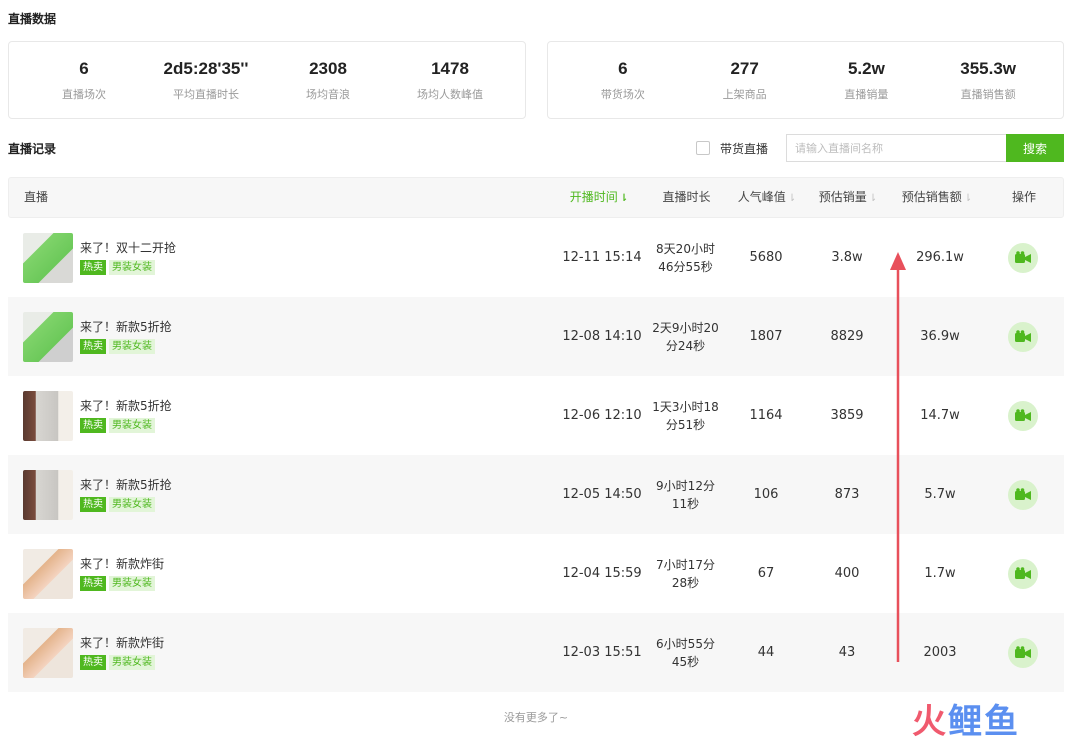 Image resolution: width=1080 pixels, height=739 pixels. I want to click on duration-text: 2天9小时20分24秒, so click(685, 336).